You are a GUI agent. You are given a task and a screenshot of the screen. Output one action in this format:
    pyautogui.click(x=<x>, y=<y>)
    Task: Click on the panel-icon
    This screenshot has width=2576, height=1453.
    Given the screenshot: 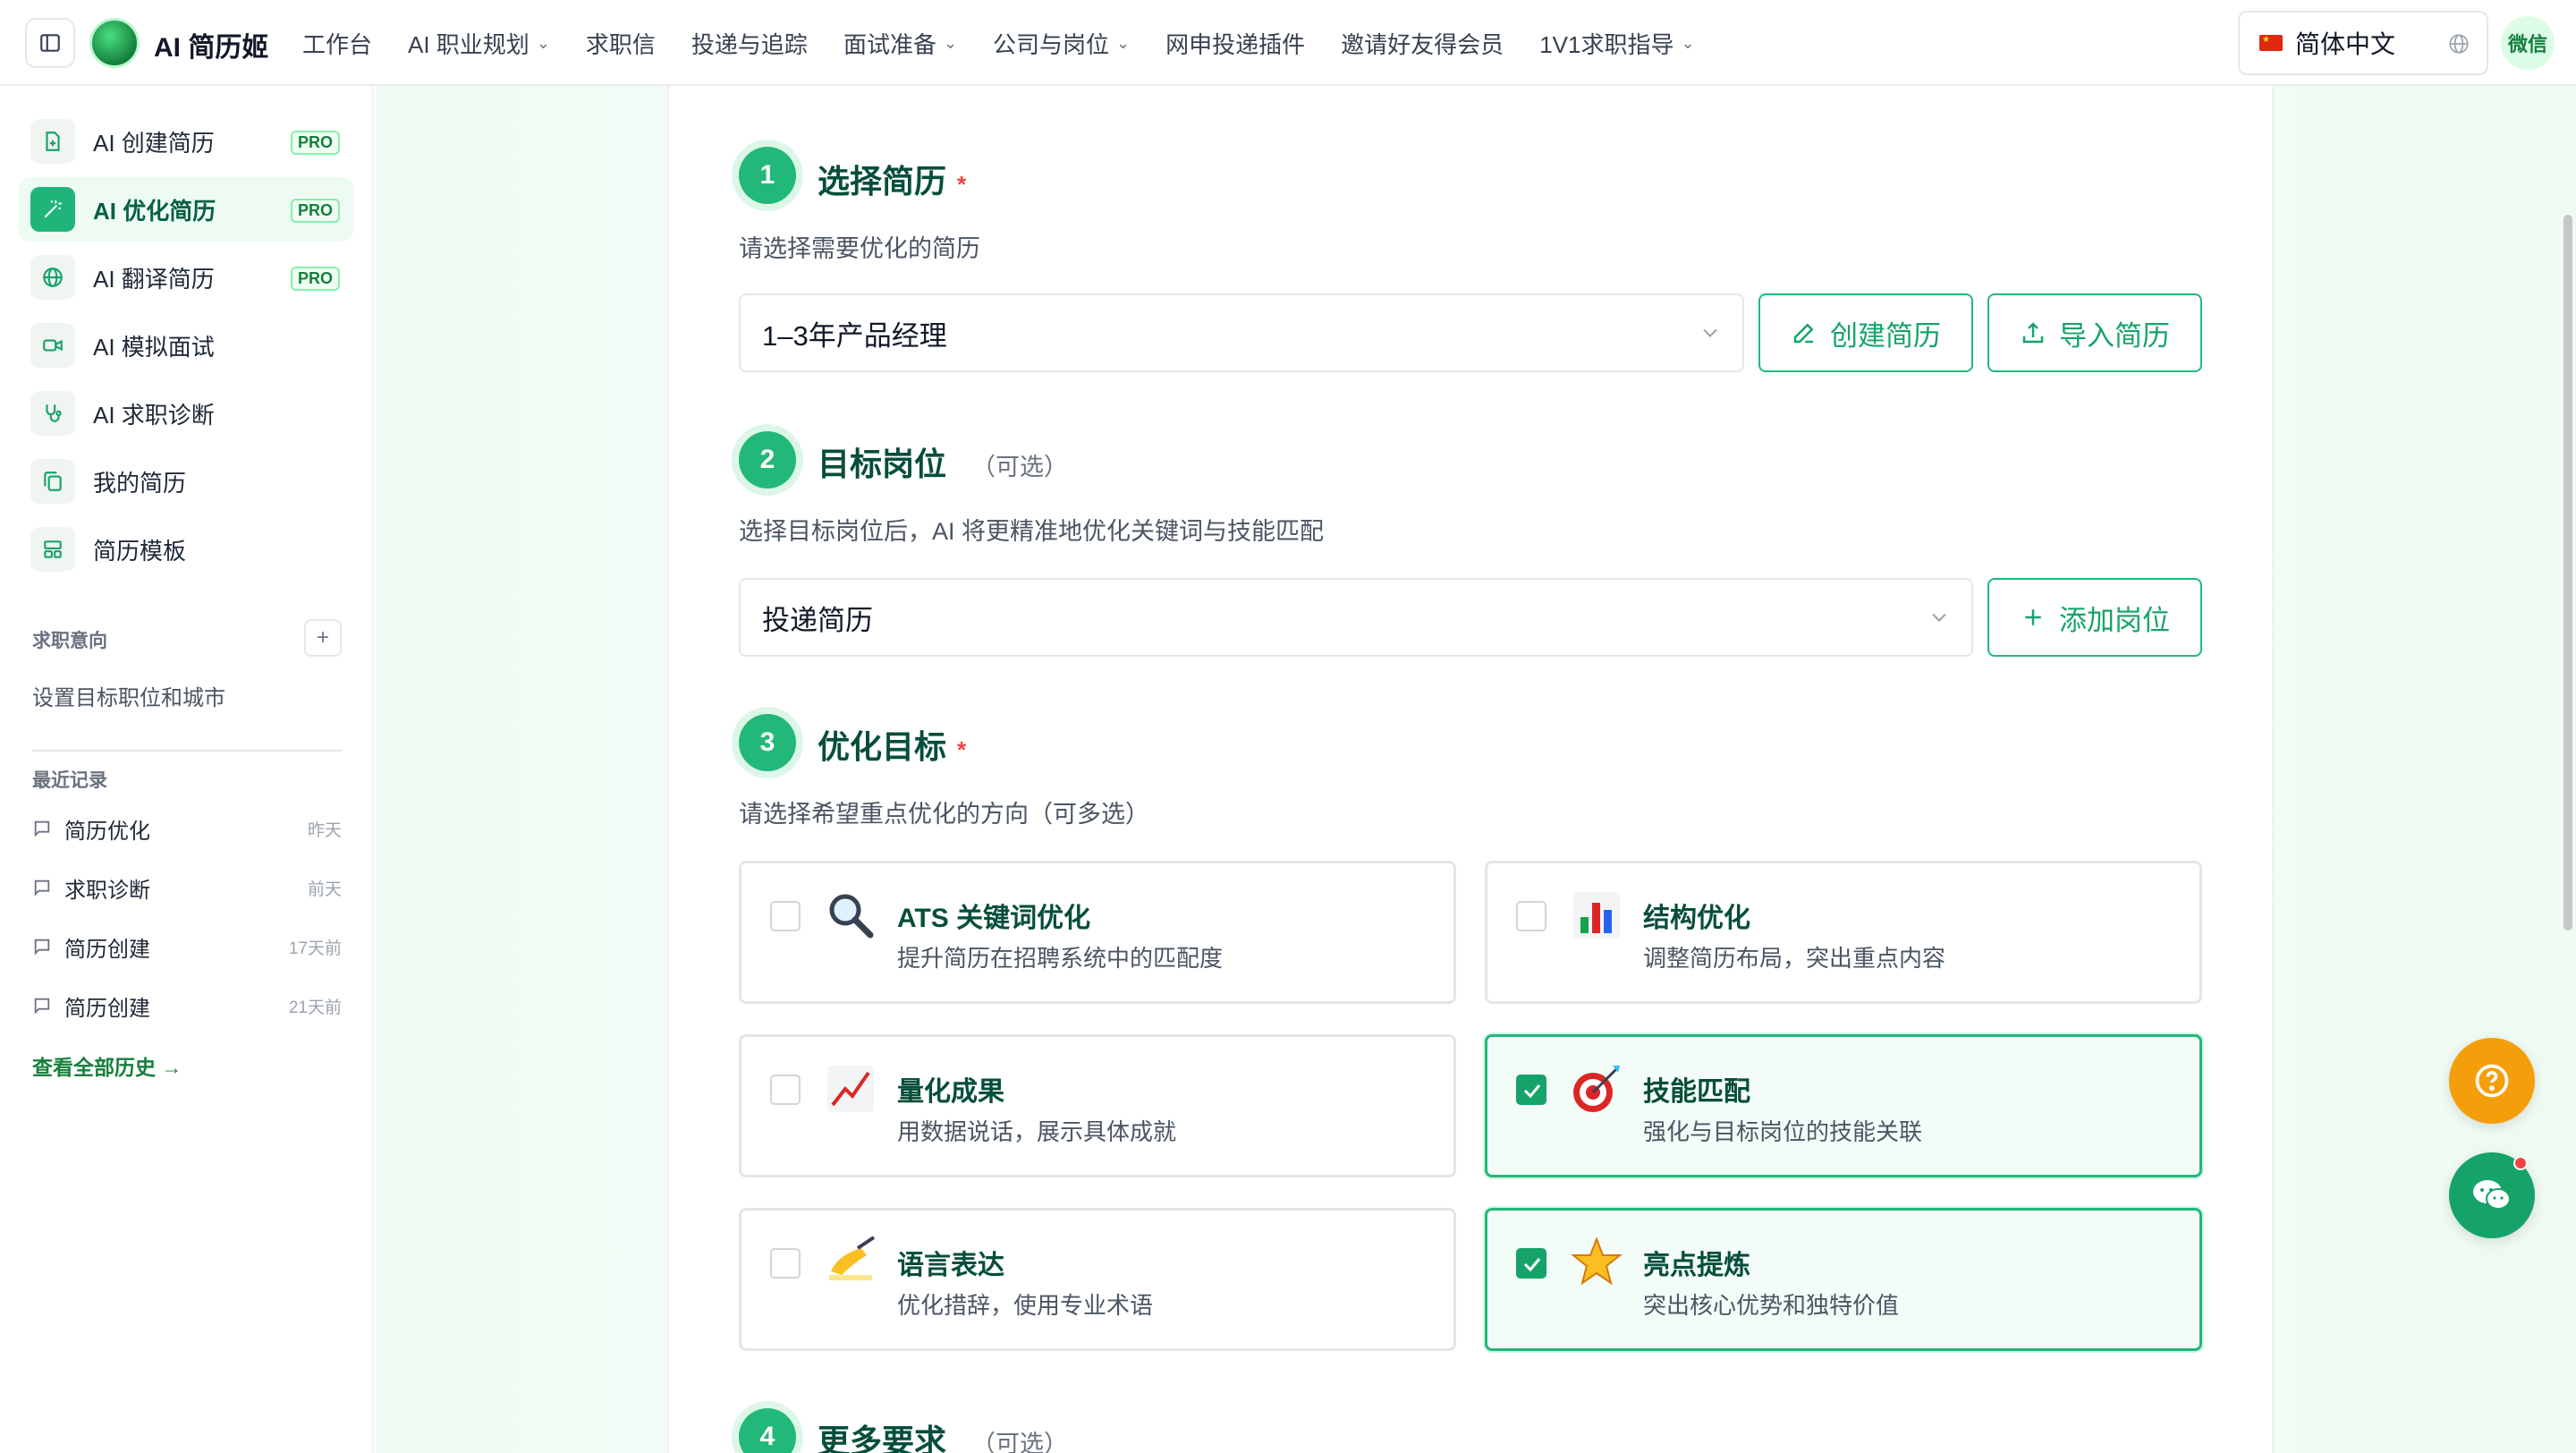 What is the action you would take?
    pyautogui.click(x=50, y=43)
    